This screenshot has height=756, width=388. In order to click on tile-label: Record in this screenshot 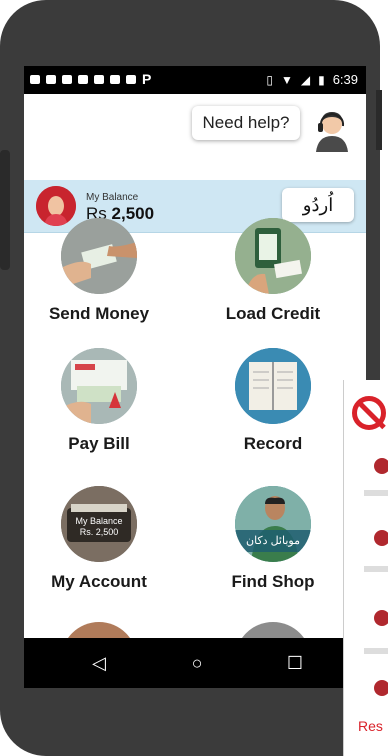, I will do `click(273, 443)`.